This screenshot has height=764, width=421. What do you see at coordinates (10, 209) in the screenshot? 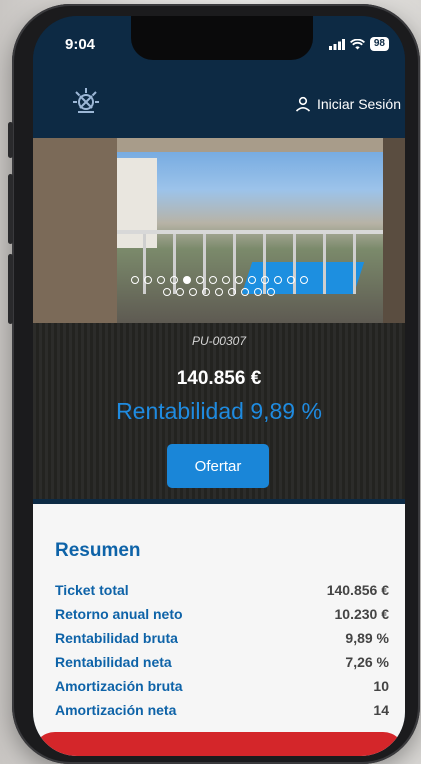
I see `volume-up-button` at bounding box center [10, 209].